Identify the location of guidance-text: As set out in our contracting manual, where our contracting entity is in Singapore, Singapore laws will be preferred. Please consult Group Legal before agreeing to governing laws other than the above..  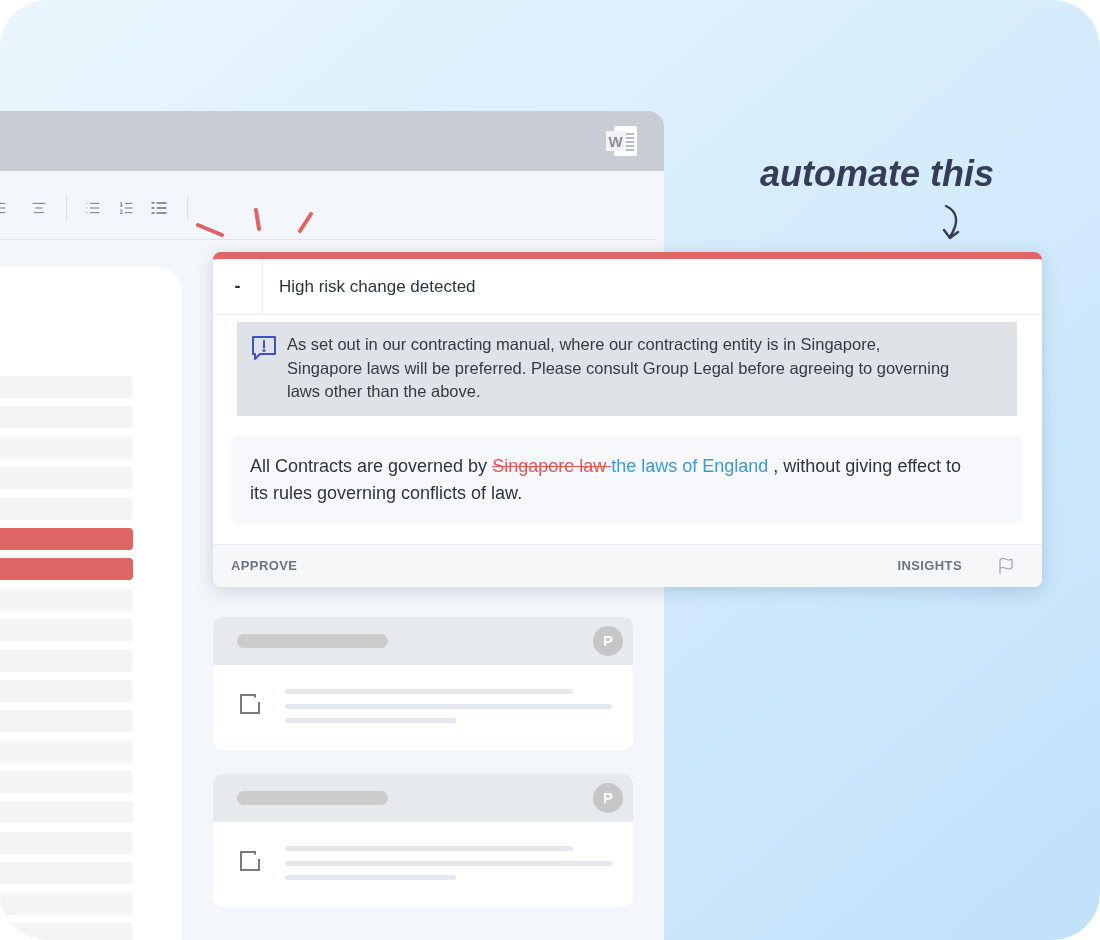
(619, 368).